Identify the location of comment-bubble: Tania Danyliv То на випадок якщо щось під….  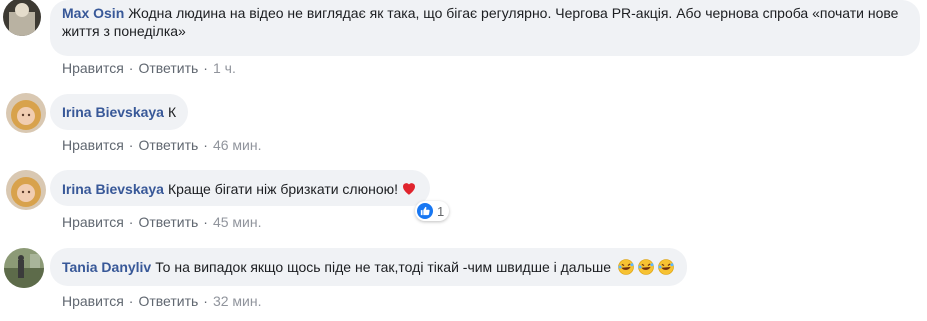
(368, 267).